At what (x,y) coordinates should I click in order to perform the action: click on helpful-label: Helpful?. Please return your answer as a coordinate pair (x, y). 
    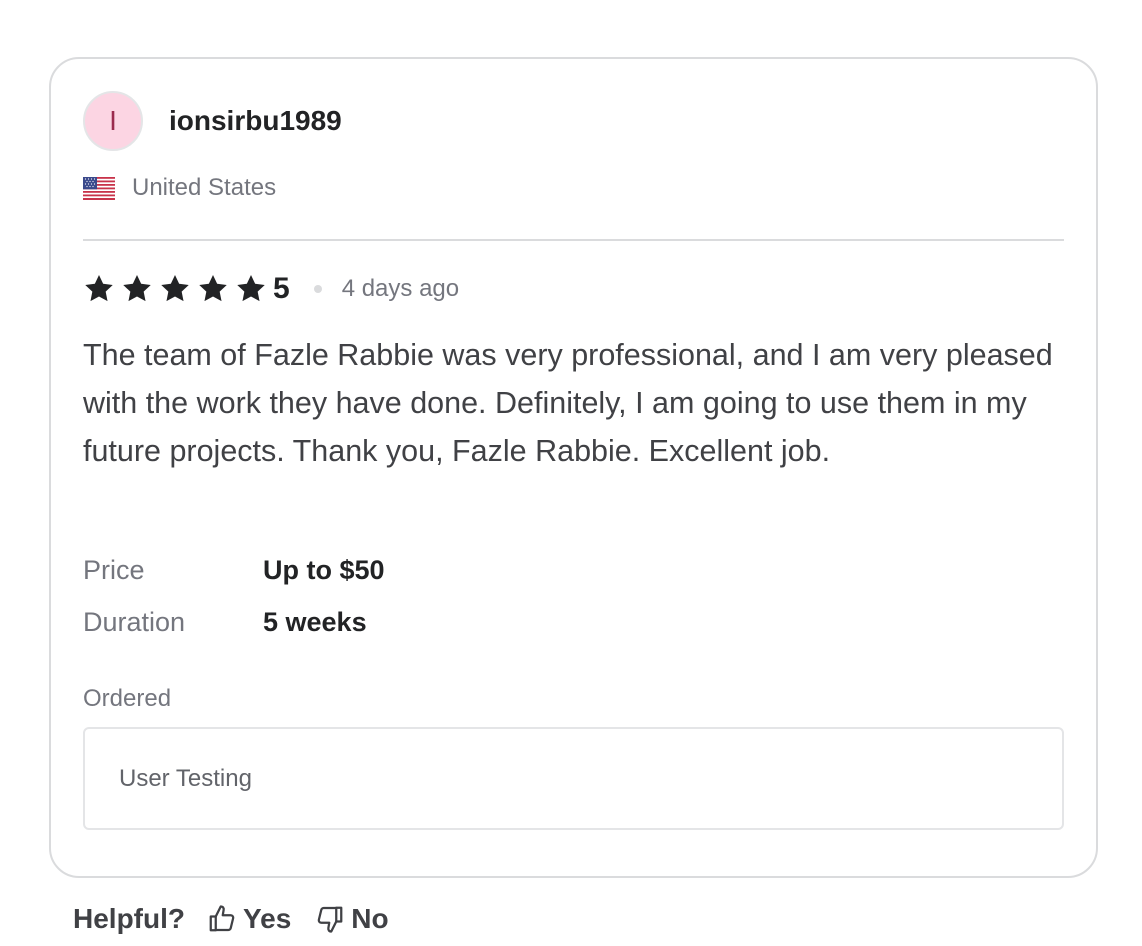
    Looking at the image, I should click on (129, 918).